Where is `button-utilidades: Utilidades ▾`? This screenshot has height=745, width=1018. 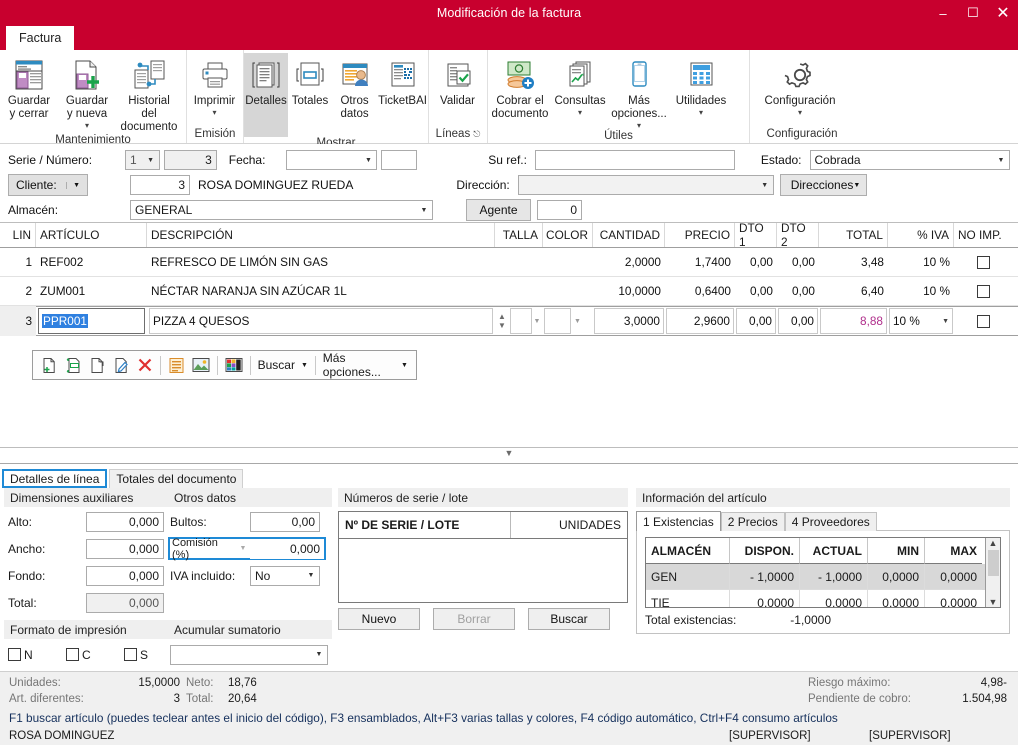 button-utilidades: Utilidades ▾ is located at coordinates (701, 85).